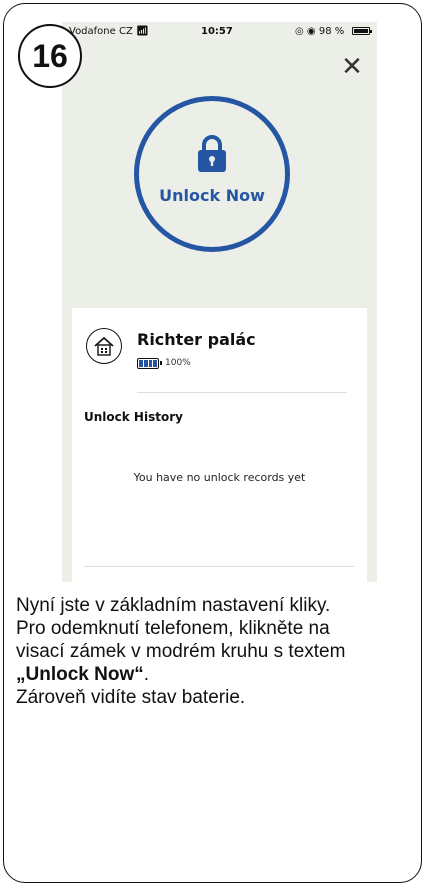 This screenshot has height=888, width=427. I want to click on lock-battery-icon, so click(149, 363).